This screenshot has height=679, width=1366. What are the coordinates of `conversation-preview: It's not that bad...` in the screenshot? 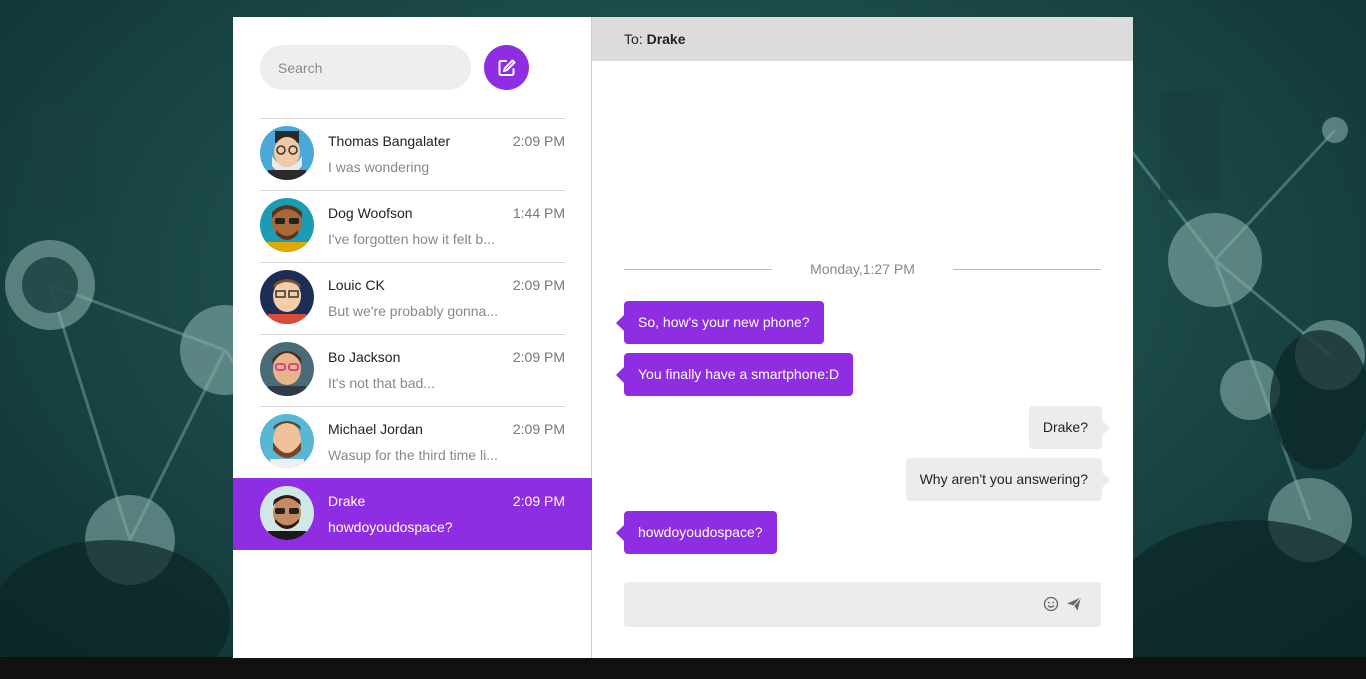 It's located at (381, 383).